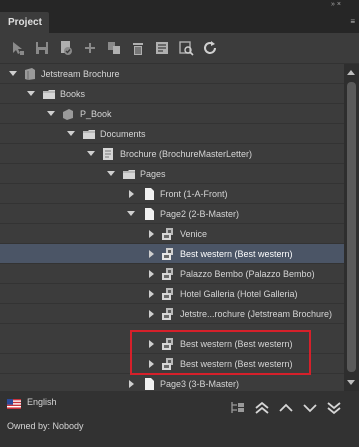  I want to click on tree-row-label: Palazzo Bembo (Palazzo Bembo), so click(247, 274).